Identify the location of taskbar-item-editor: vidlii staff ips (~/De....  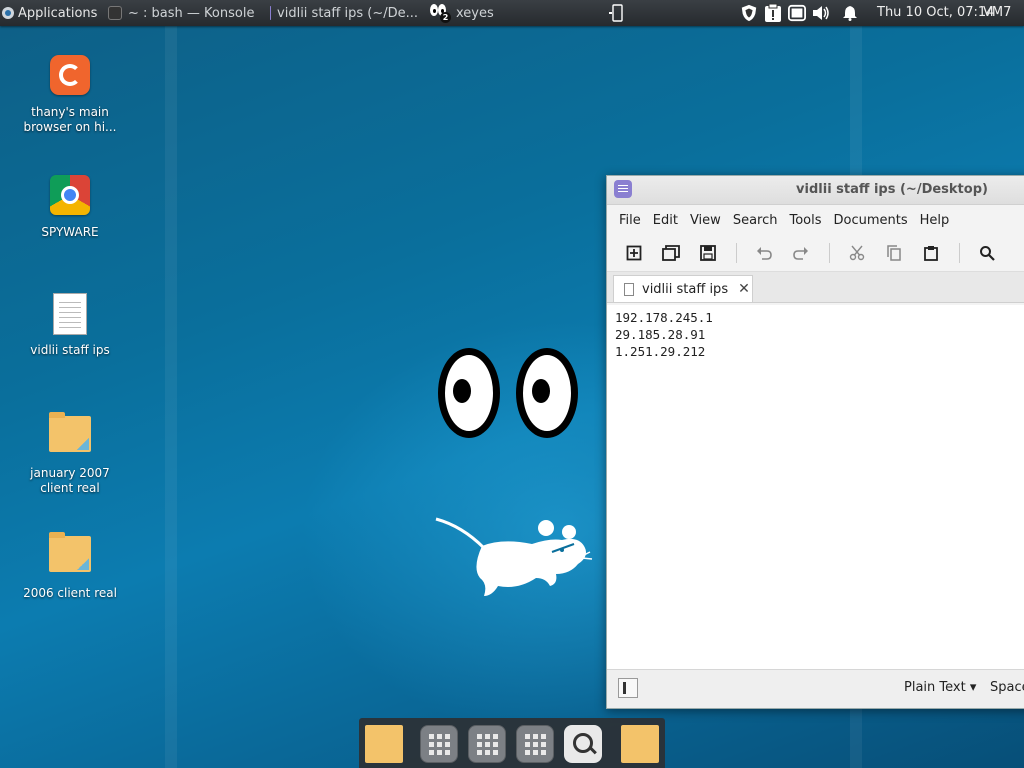
(344, 13).